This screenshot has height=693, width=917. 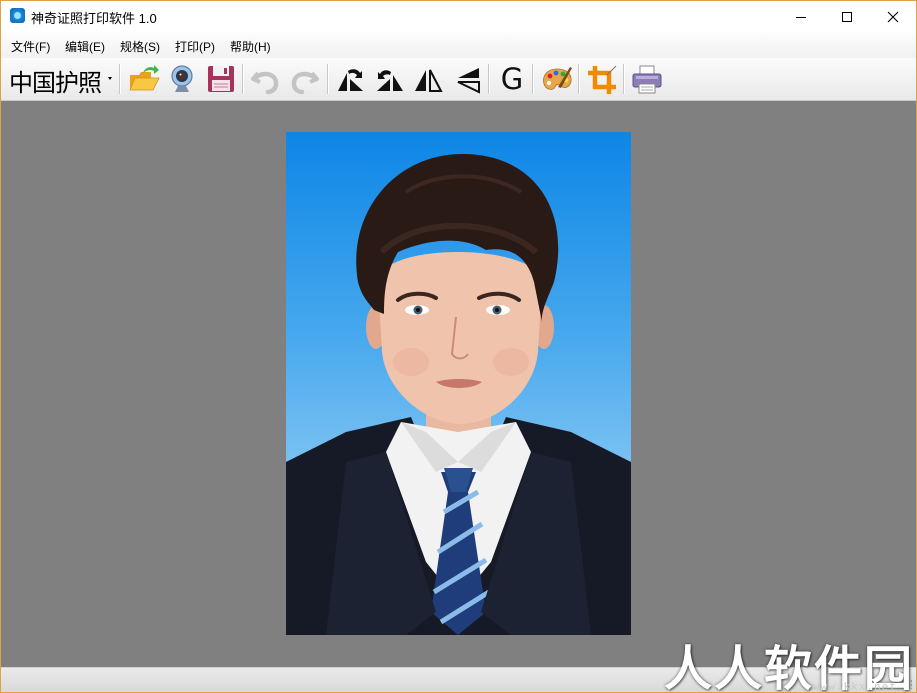 What do you see at coordinates (458, 45) in the screenshot?
I see `menu-bar: 文件(F) 编辑(E) 规格(S) 打印(P) 帮助(H)` at bounding box center [458, 45].